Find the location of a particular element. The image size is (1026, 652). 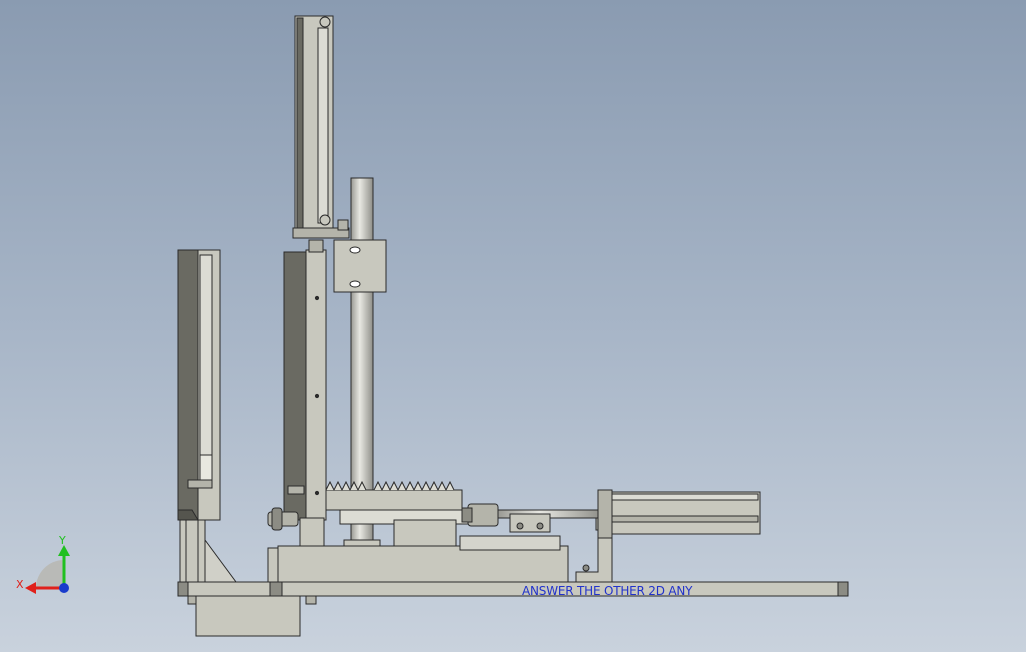

annotation-overlay-text: ANSWER THE OTHER 2D ANY is located at coordinates (607, 591).